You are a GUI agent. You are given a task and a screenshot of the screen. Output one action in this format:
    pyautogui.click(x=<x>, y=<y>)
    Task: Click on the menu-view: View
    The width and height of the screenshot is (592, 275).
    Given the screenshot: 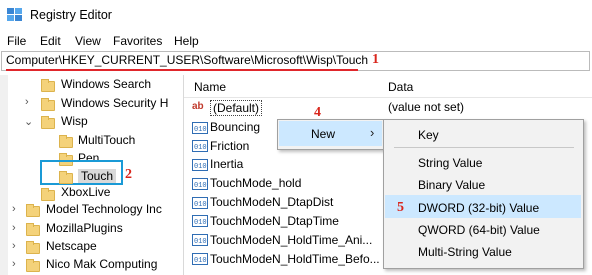 What is the action you would take?
    pyautogui.click(x=88, y=41)
    